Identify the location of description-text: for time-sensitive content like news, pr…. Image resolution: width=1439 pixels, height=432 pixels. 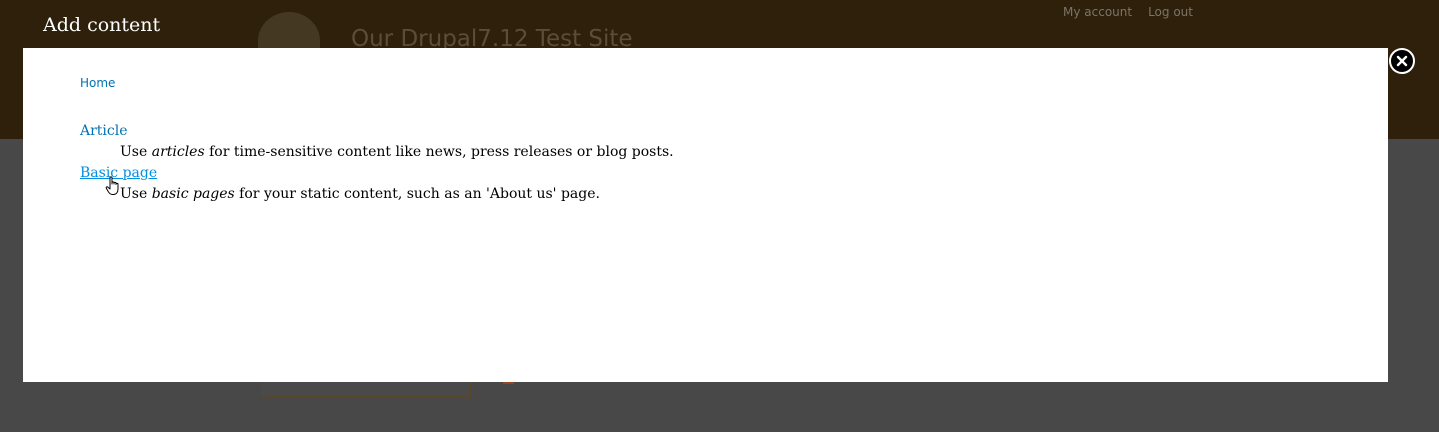
(439, 152).